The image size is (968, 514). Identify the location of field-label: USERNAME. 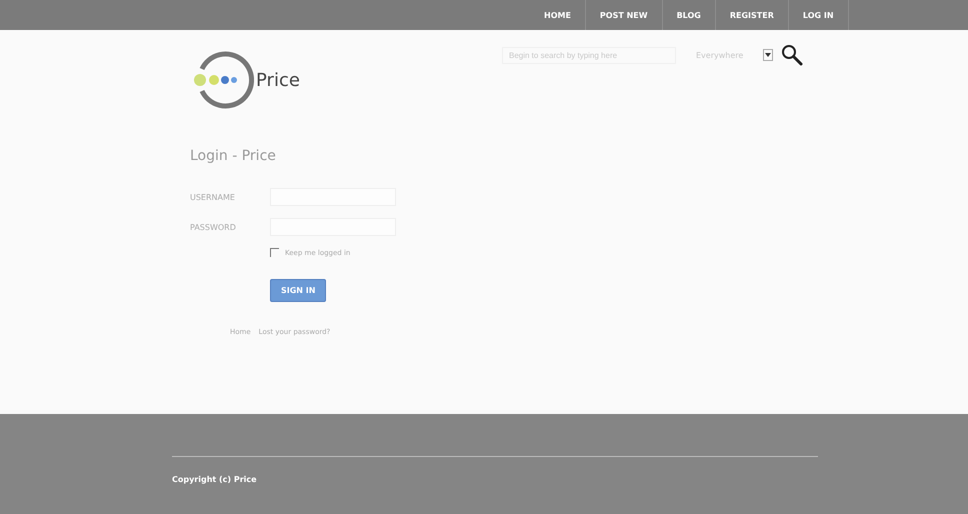
(213, 197).